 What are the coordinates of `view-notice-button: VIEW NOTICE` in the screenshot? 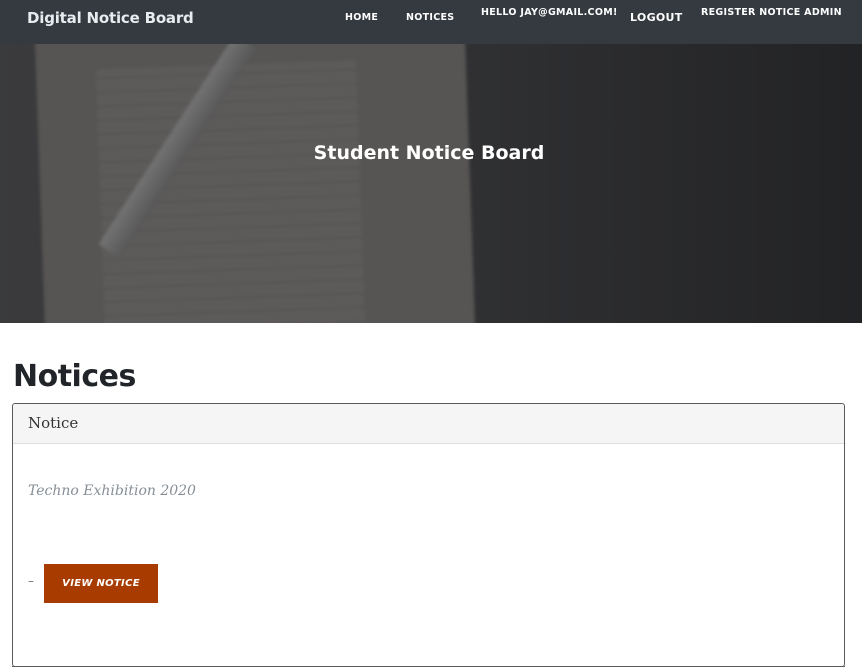 It's located at (101, 583).